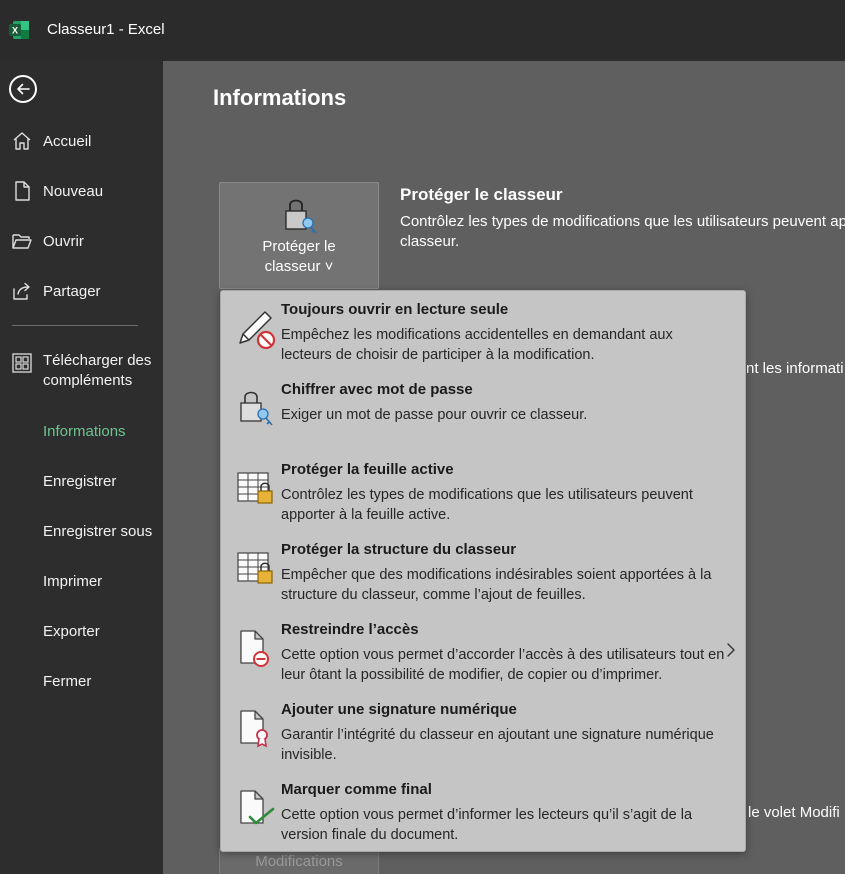  What do you see at coordinates (97, 370) in the screenshot?
I see `nav-get-add-ins-label: Télécharger des compléments` at bounding box center [97, 370].